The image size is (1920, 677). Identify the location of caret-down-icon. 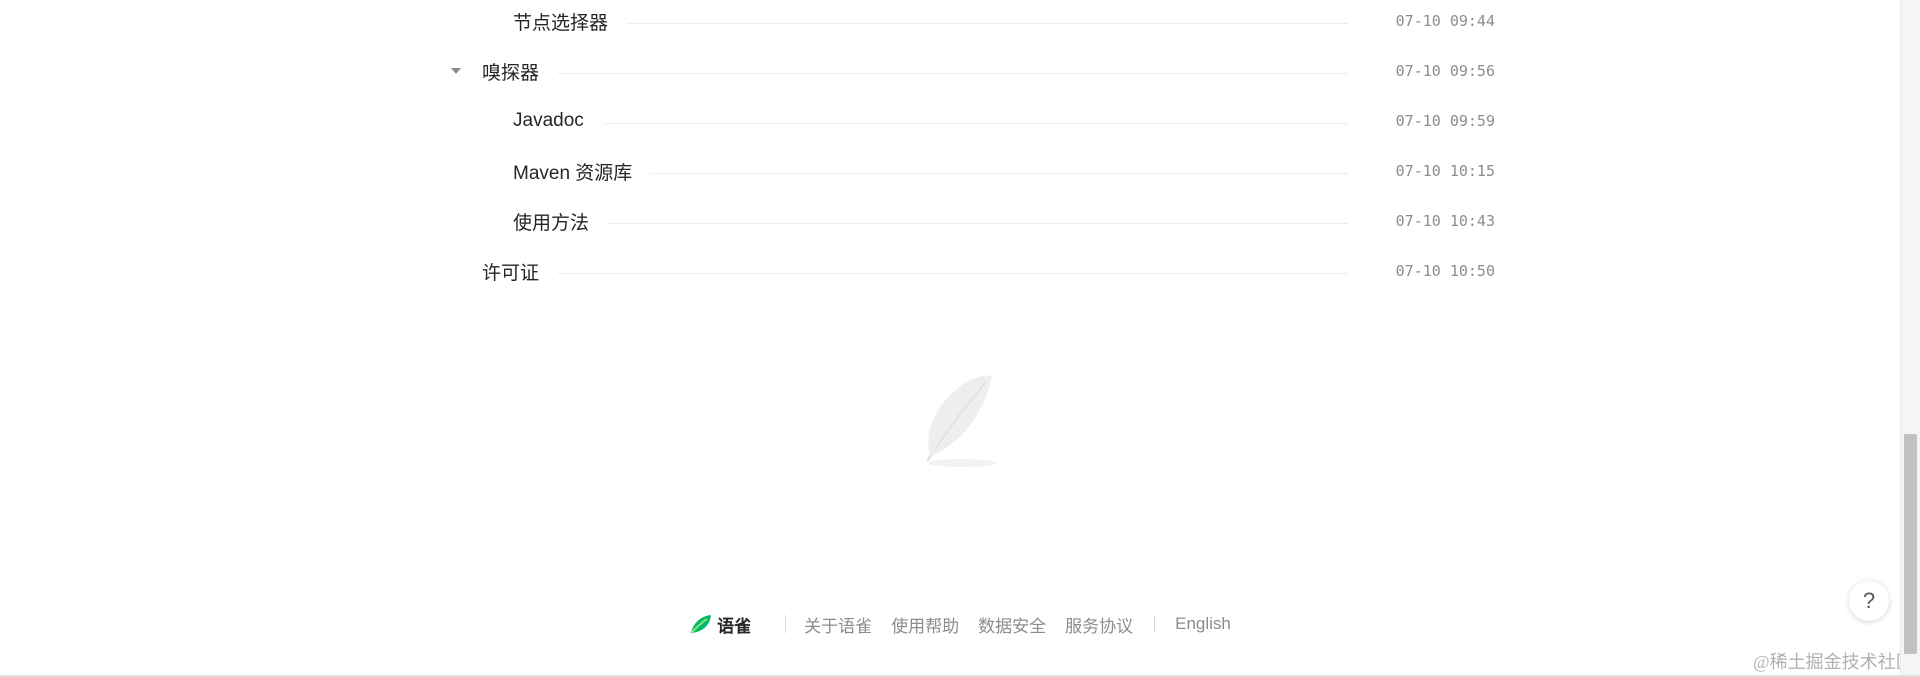
(456, 71).